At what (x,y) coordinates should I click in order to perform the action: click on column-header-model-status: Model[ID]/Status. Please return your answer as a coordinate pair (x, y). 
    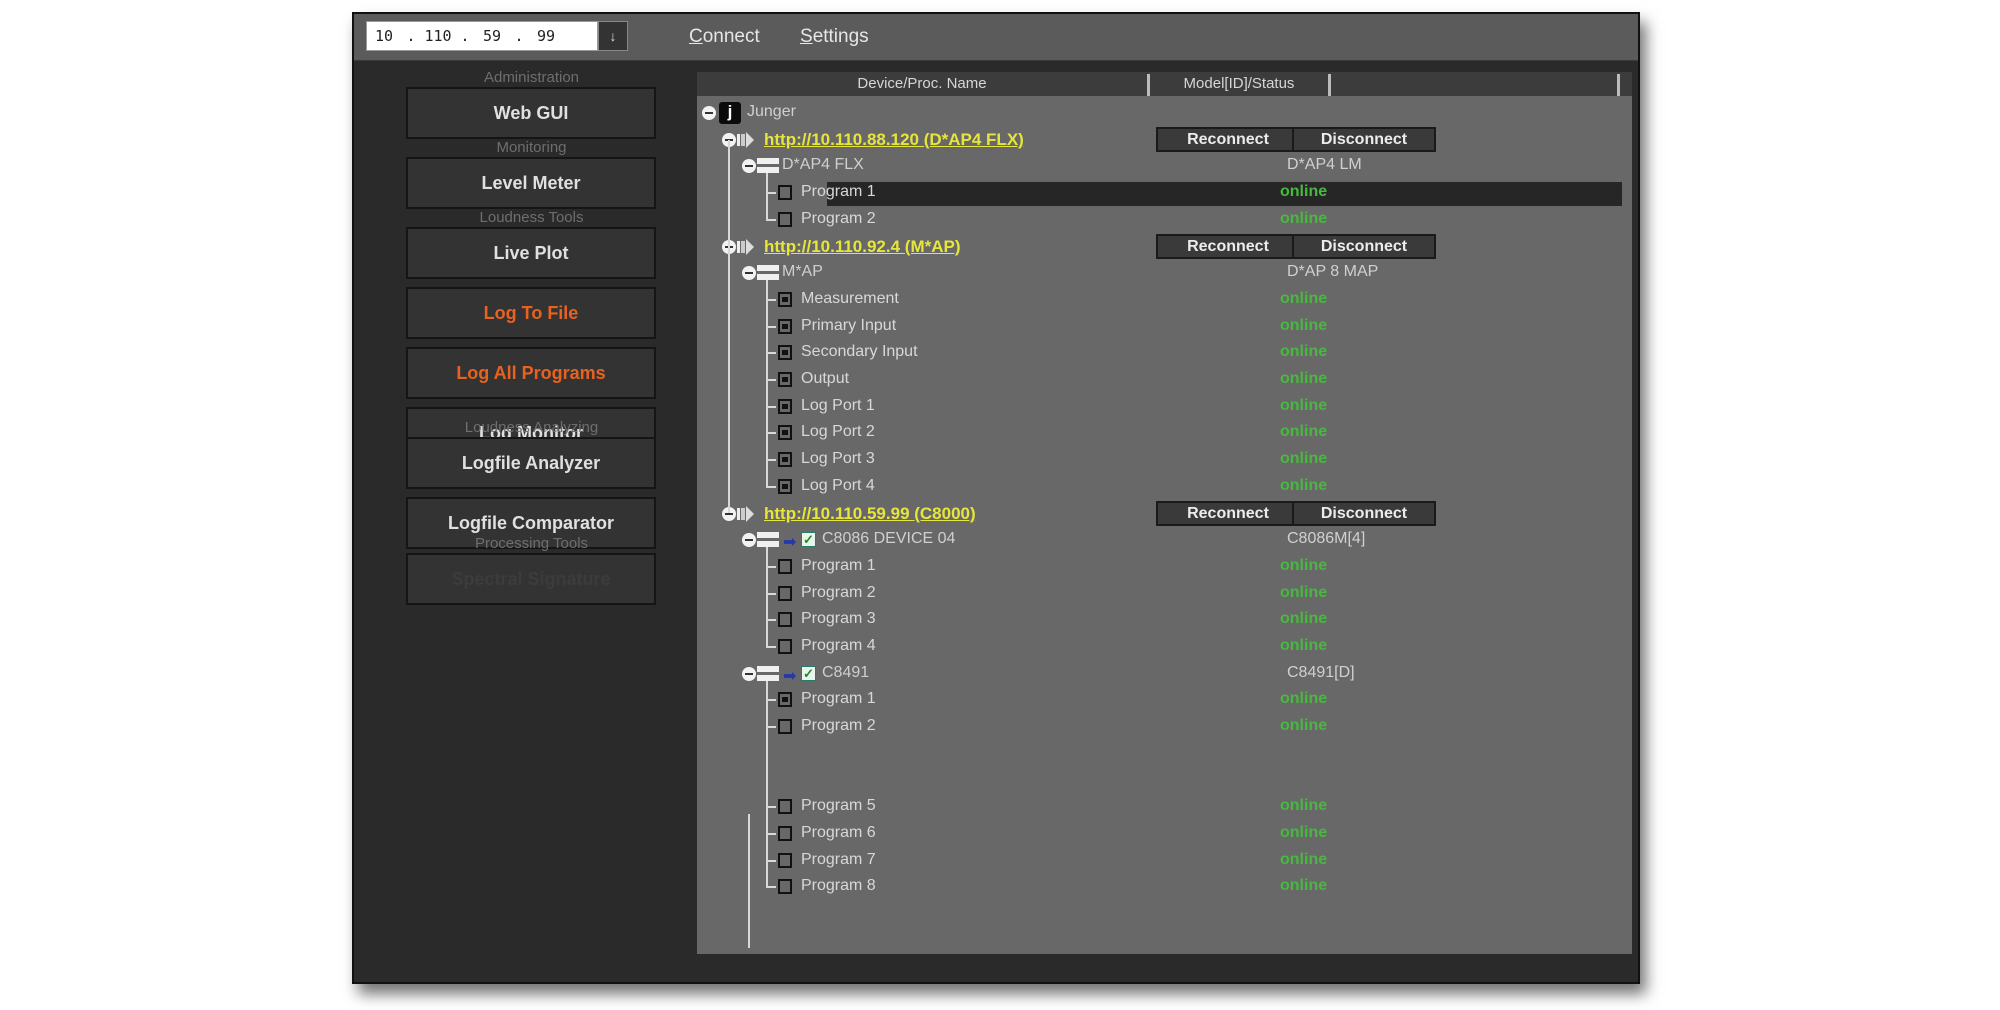
    Looking at the image, I should click on (1239, 84).